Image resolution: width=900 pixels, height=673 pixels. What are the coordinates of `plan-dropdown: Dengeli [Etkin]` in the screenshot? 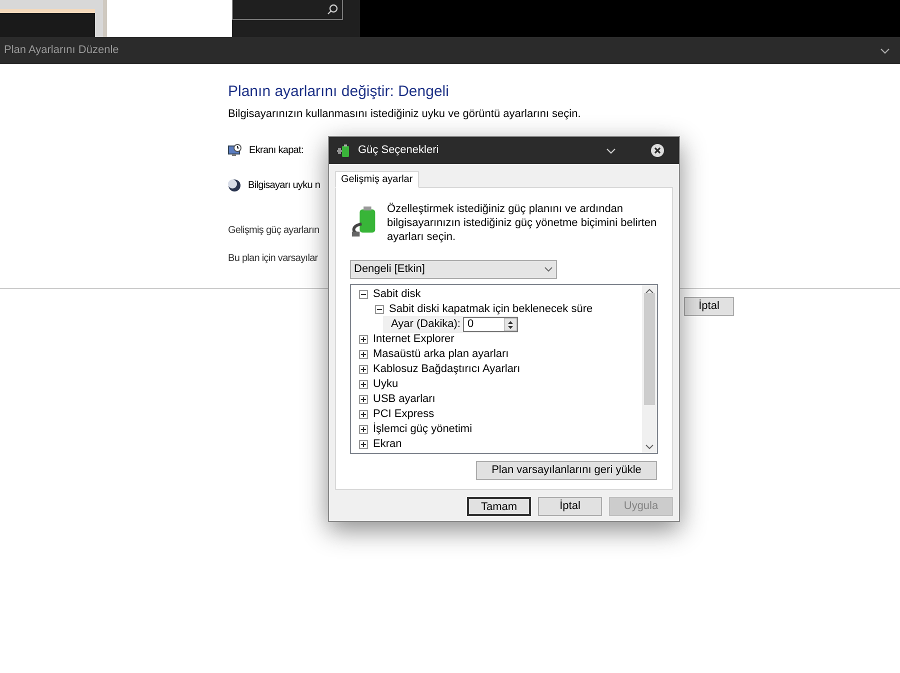 It's located at (453, 269).